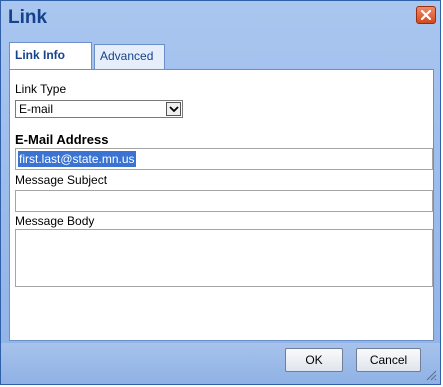 Image resolution: width=443 pixels, height=387 pixels. I want to click on close-button, so click(426, 15).